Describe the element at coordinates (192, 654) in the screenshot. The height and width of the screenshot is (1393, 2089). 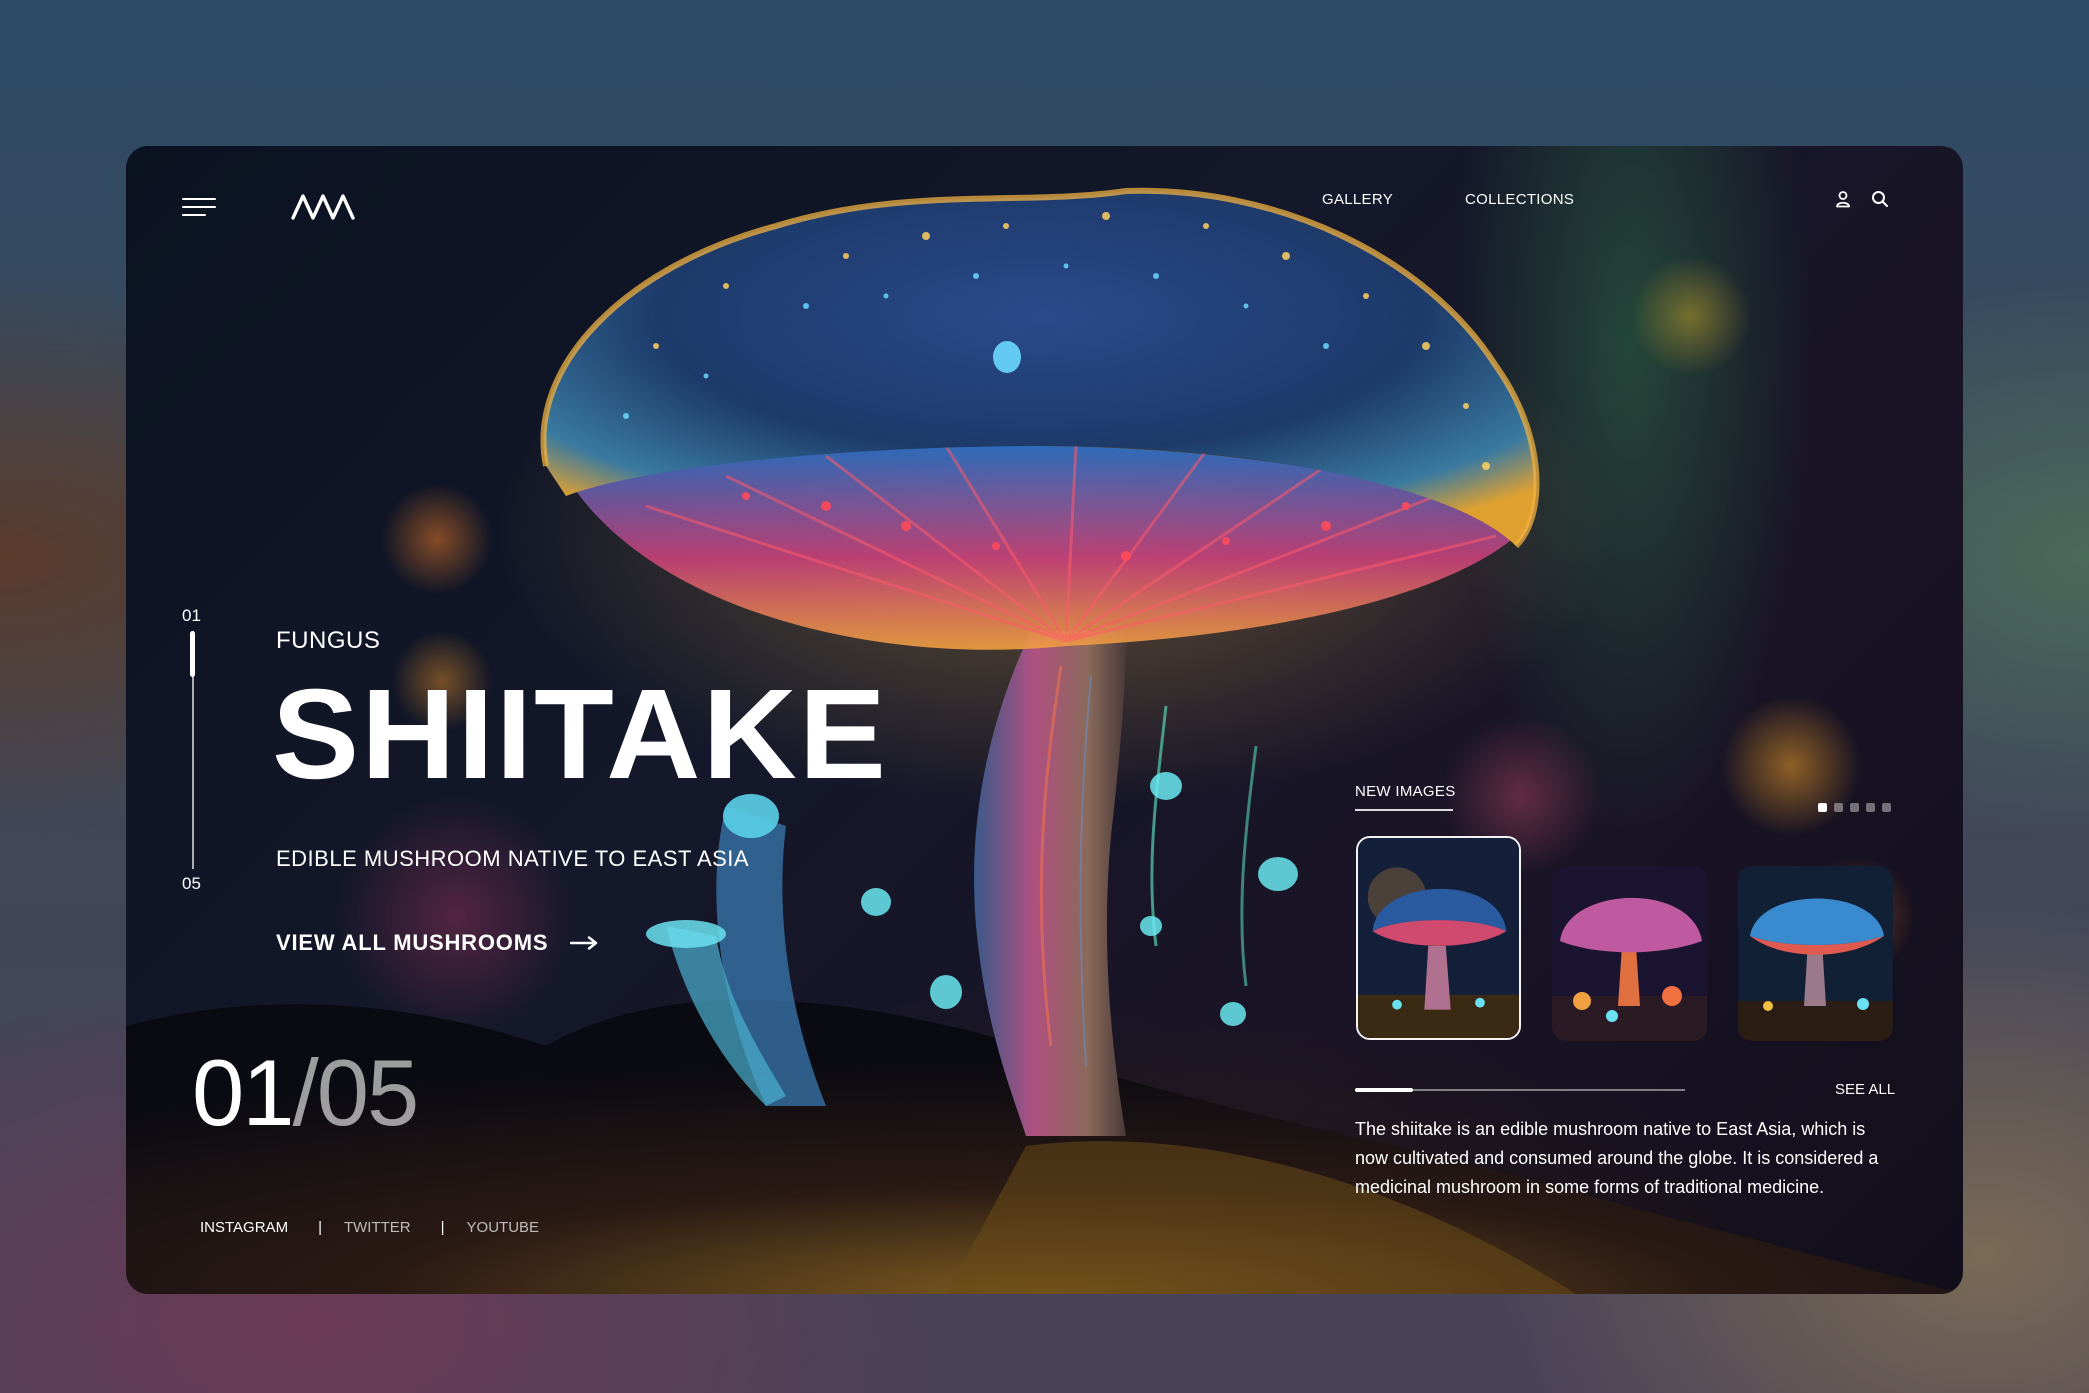
I see `slide-progress` at that location.